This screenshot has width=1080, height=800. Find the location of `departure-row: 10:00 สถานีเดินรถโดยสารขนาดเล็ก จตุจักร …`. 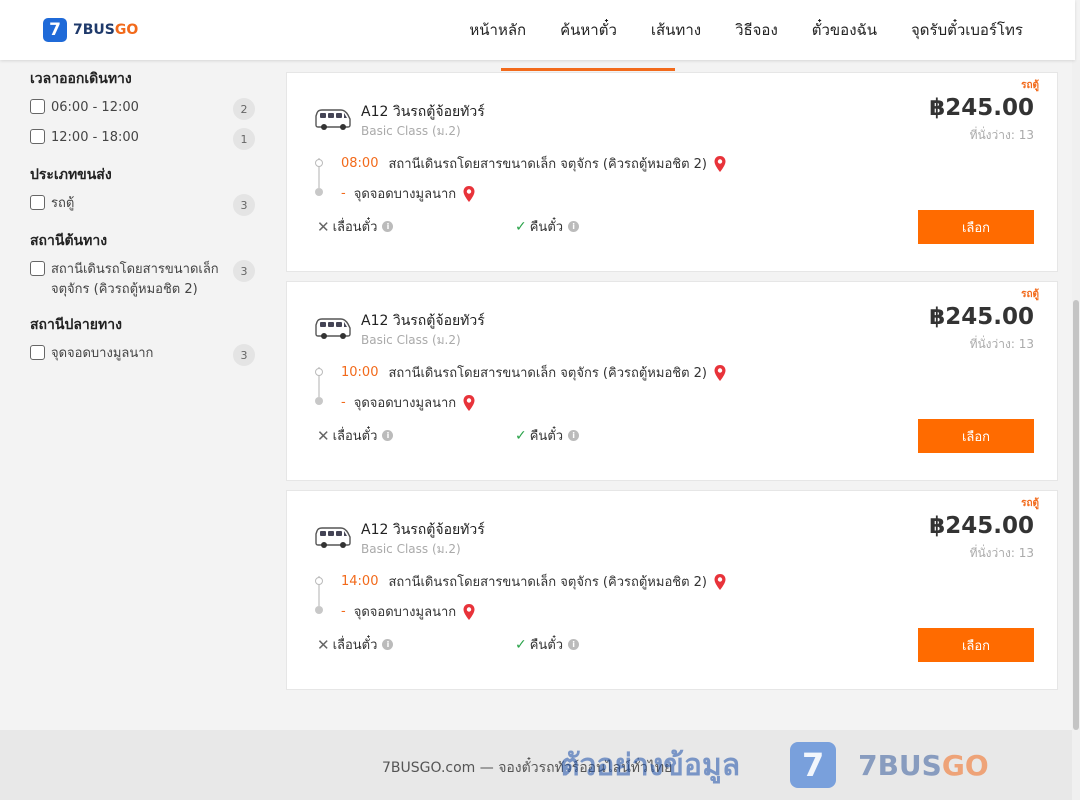

departure-row: 10:00 สถานีเดินรถโดยสารขนาดเล็ก จตุจักร … is located at coordinates (534, 372).